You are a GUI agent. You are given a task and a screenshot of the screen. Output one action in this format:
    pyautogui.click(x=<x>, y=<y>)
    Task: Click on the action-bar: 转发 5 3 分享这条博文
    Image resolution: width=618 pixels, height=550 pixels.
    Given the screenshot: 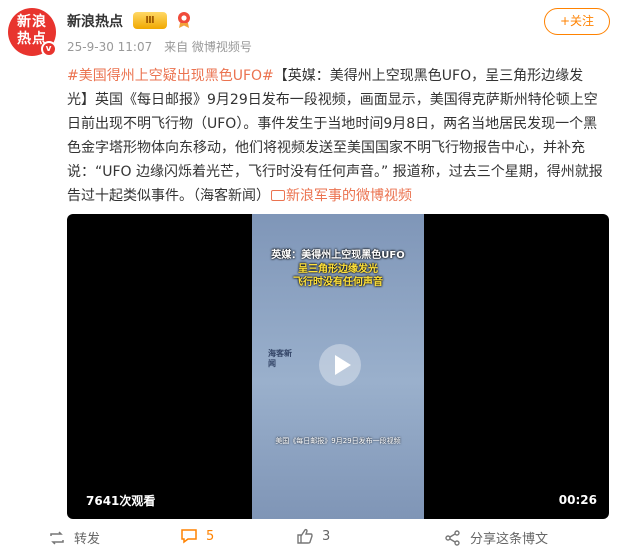 What is the action you would take?
    pyautogui.click(x=309, y=537)
    